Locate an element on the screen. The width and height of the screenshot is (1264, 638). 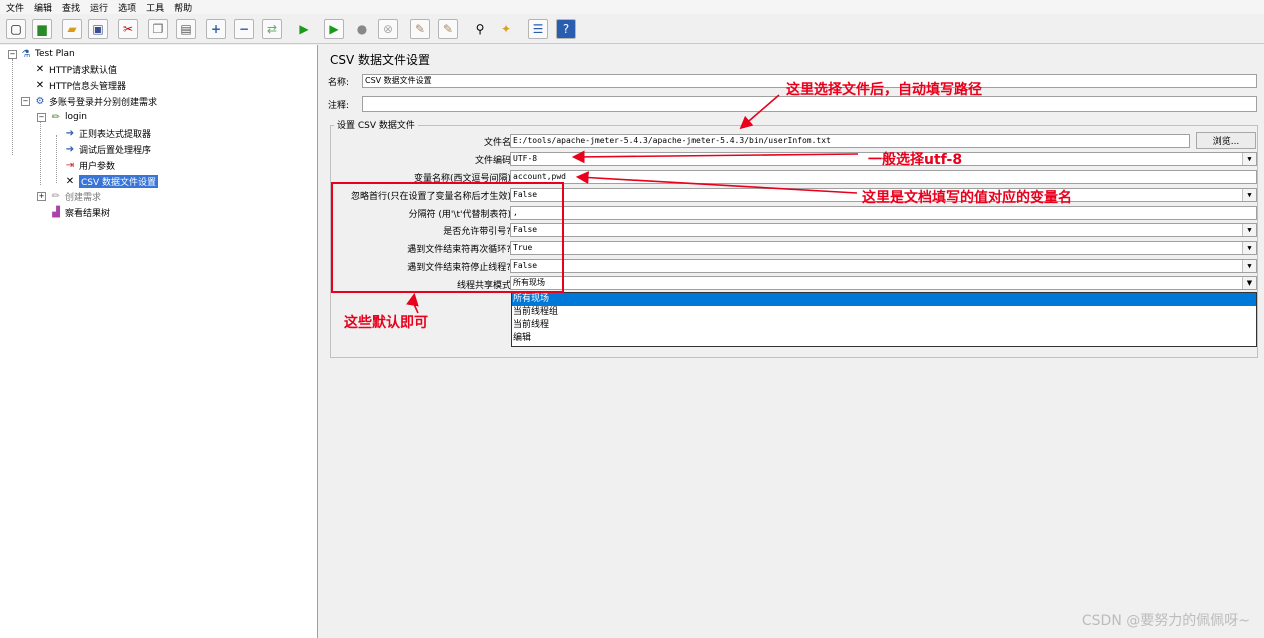
annotation-encoding: 一般选择utf-8 is located at coordinates (915, 160).